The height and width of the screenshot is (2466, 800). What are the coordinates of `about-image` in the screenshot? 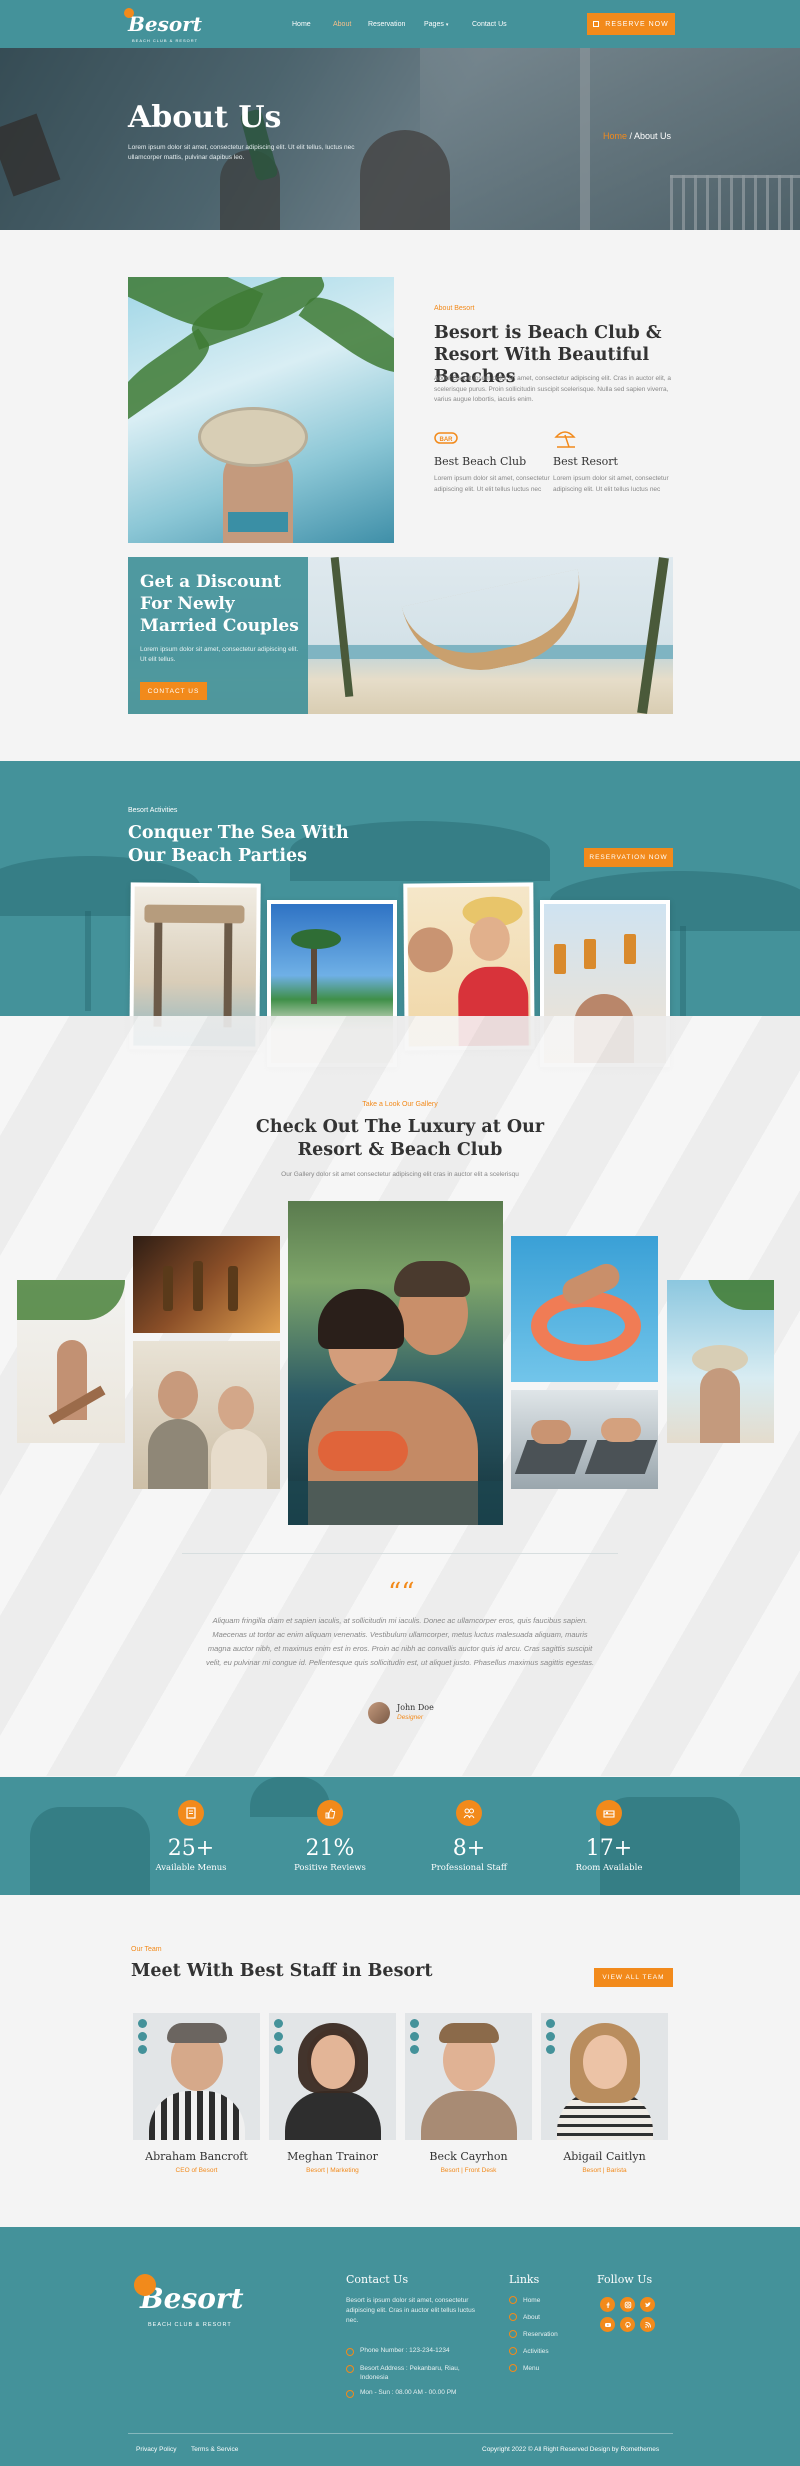 It's located at (261, 410).